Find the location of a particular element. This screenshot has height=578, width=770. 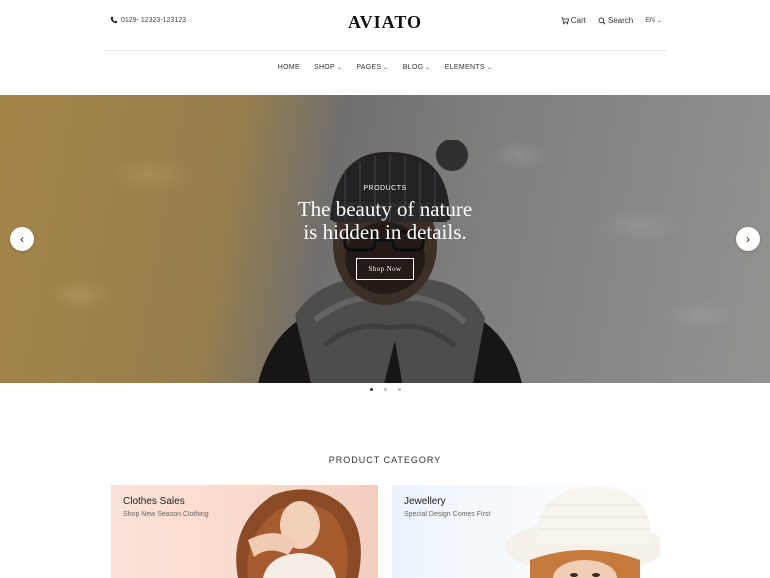

search-icon is located at coordinates (602, 21).